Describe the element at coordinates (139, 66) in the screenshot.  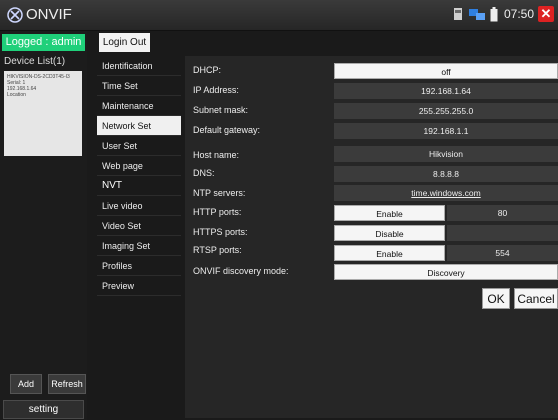
I see `menu-item-identification: Identification` at that location.